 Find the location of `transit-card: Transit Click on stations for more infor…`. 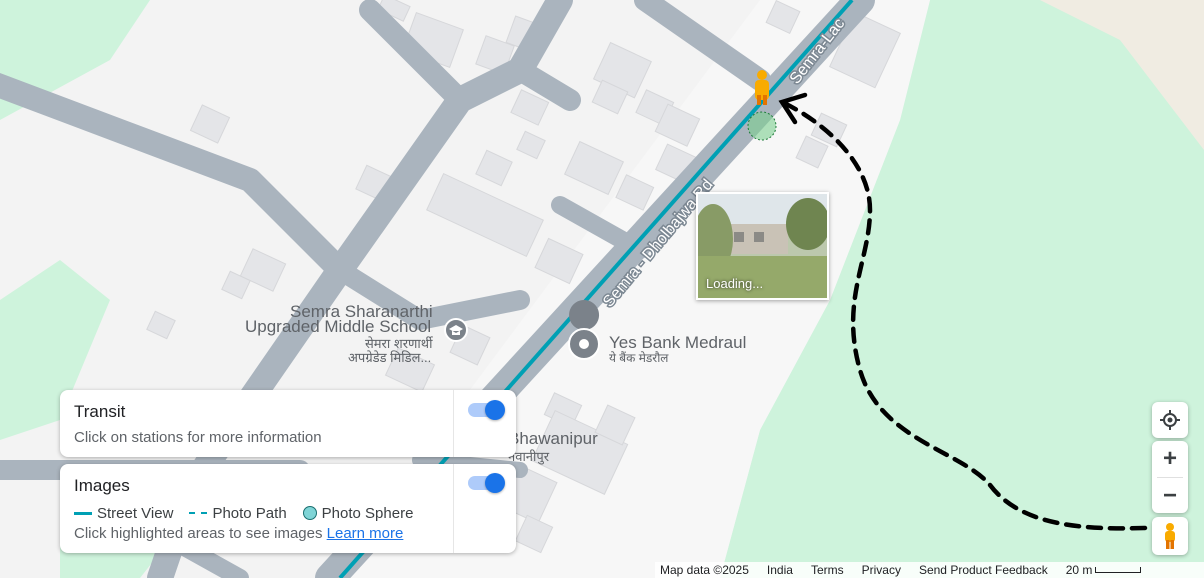

transit-card: Transit Click on stations for more infor… is located at coordinates (288, 423).